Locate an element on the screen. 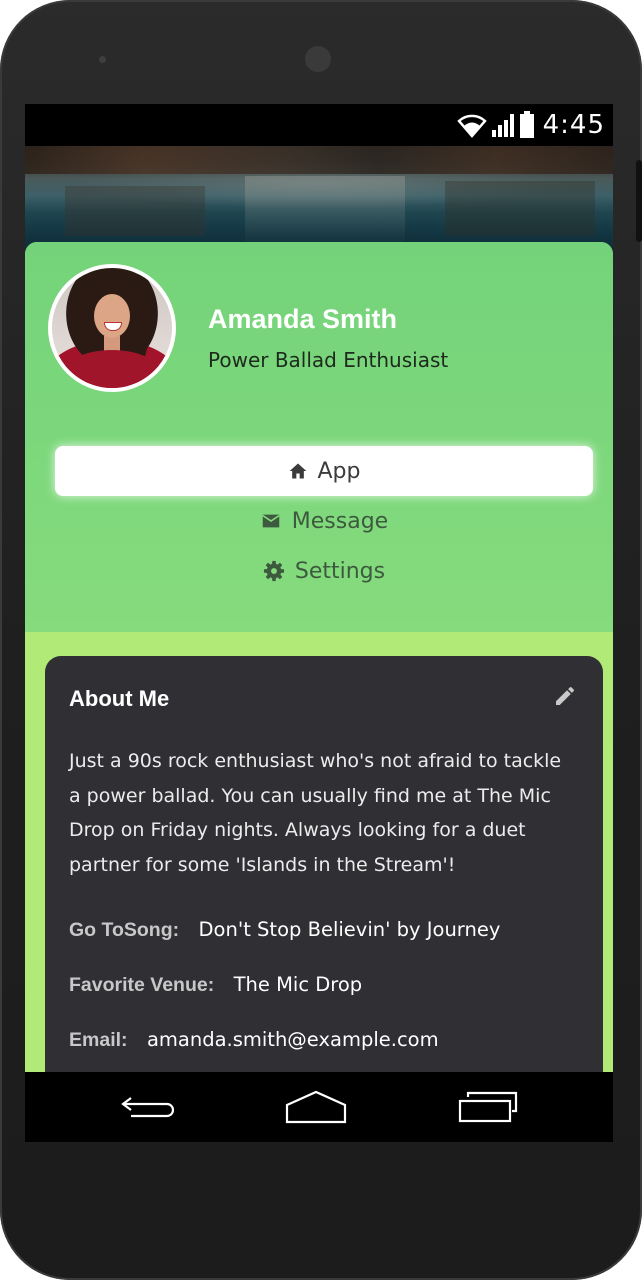 The image size is (642, 1280). field-value: The Mic Drop is located at coordinates (298, 984).